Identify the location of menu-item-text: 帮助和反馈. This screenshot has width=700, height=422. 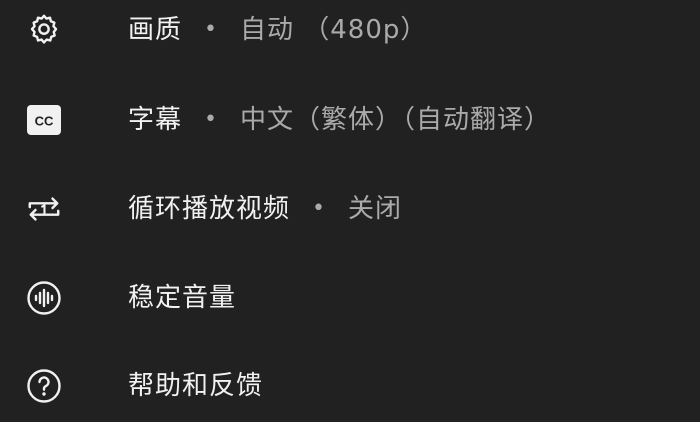
(195, 386).